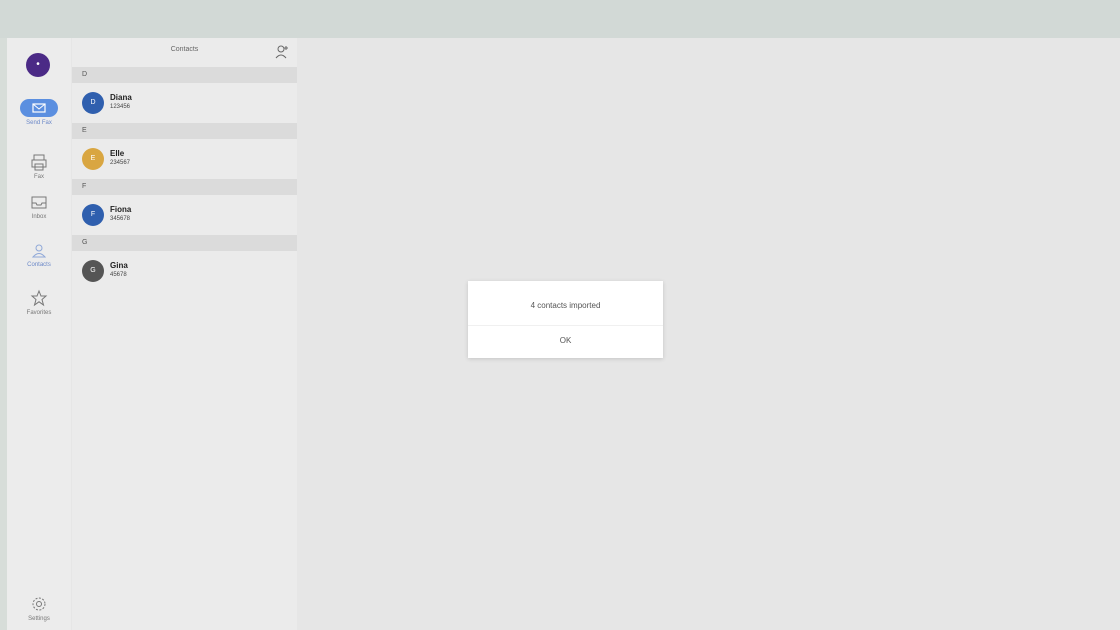 The image size is (1120, 630). Describe the element at coordinates (120, 107) in the screenshot. I see `contact-number: 123456` at that location.